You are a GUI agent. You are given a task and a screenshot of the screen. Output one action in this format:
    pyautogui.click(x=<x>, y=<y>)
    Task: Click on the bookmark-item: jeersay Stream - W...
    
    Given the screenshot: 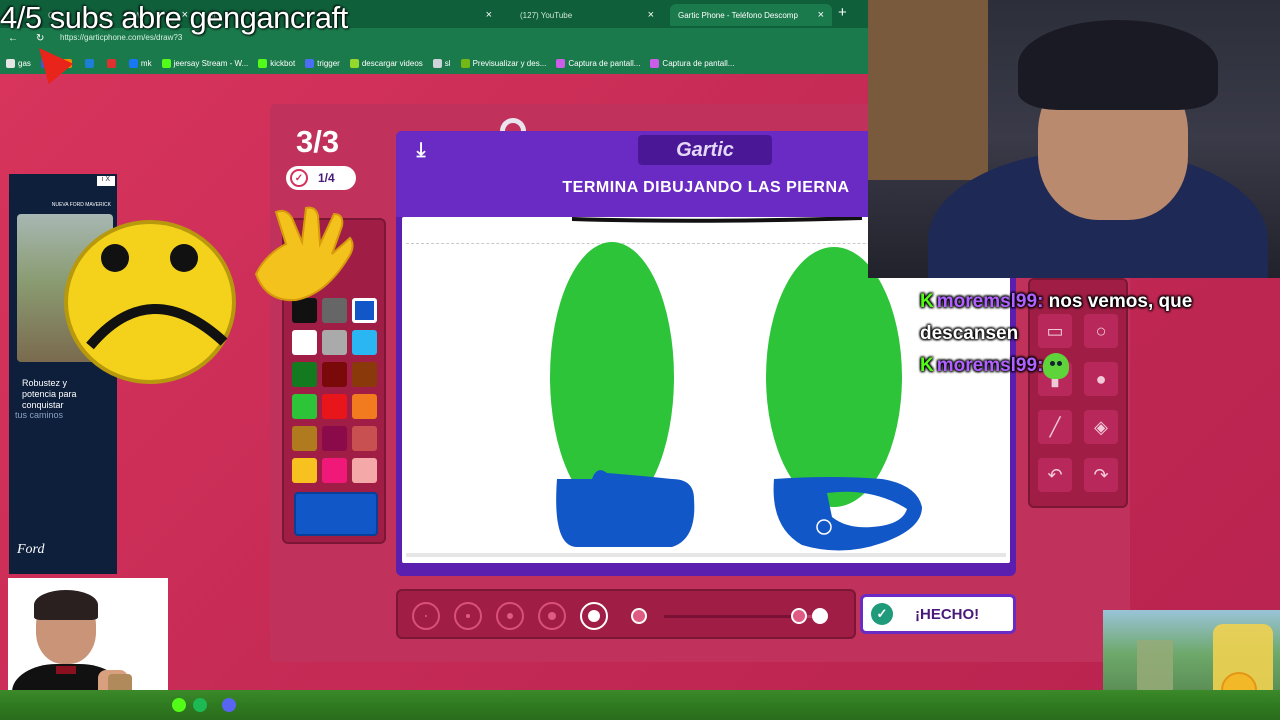 What is the action you would take?
    pyautogui.click(x=205, y=63)
    